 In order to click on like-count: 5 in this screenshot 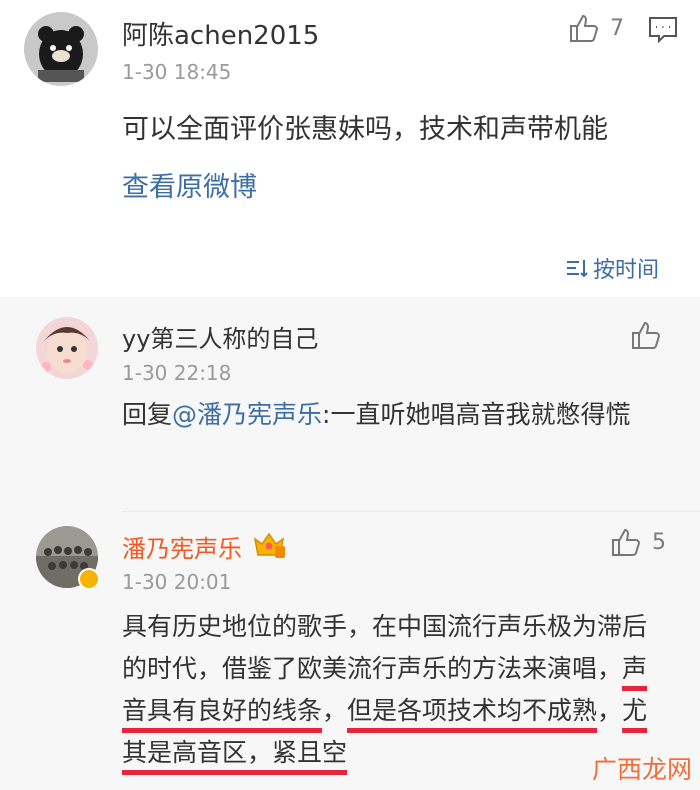, I will do `click(659, 542)`.